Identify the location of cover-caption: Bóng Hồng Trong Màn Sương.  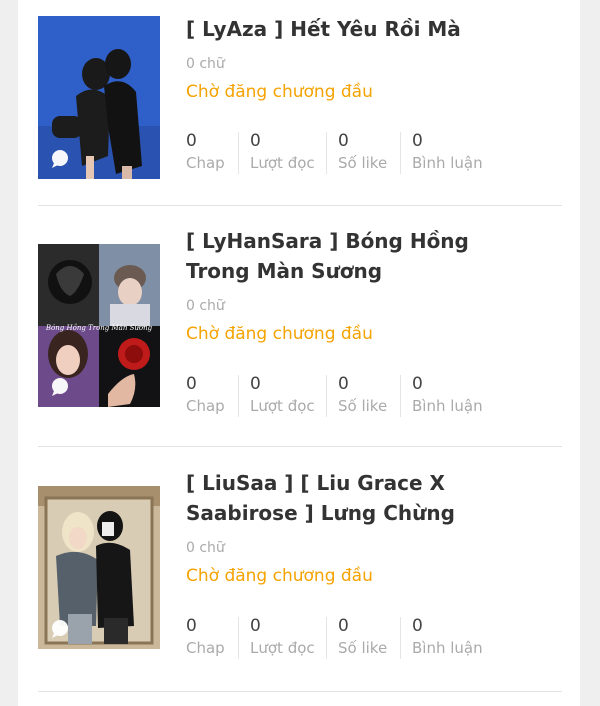
(99, 327).